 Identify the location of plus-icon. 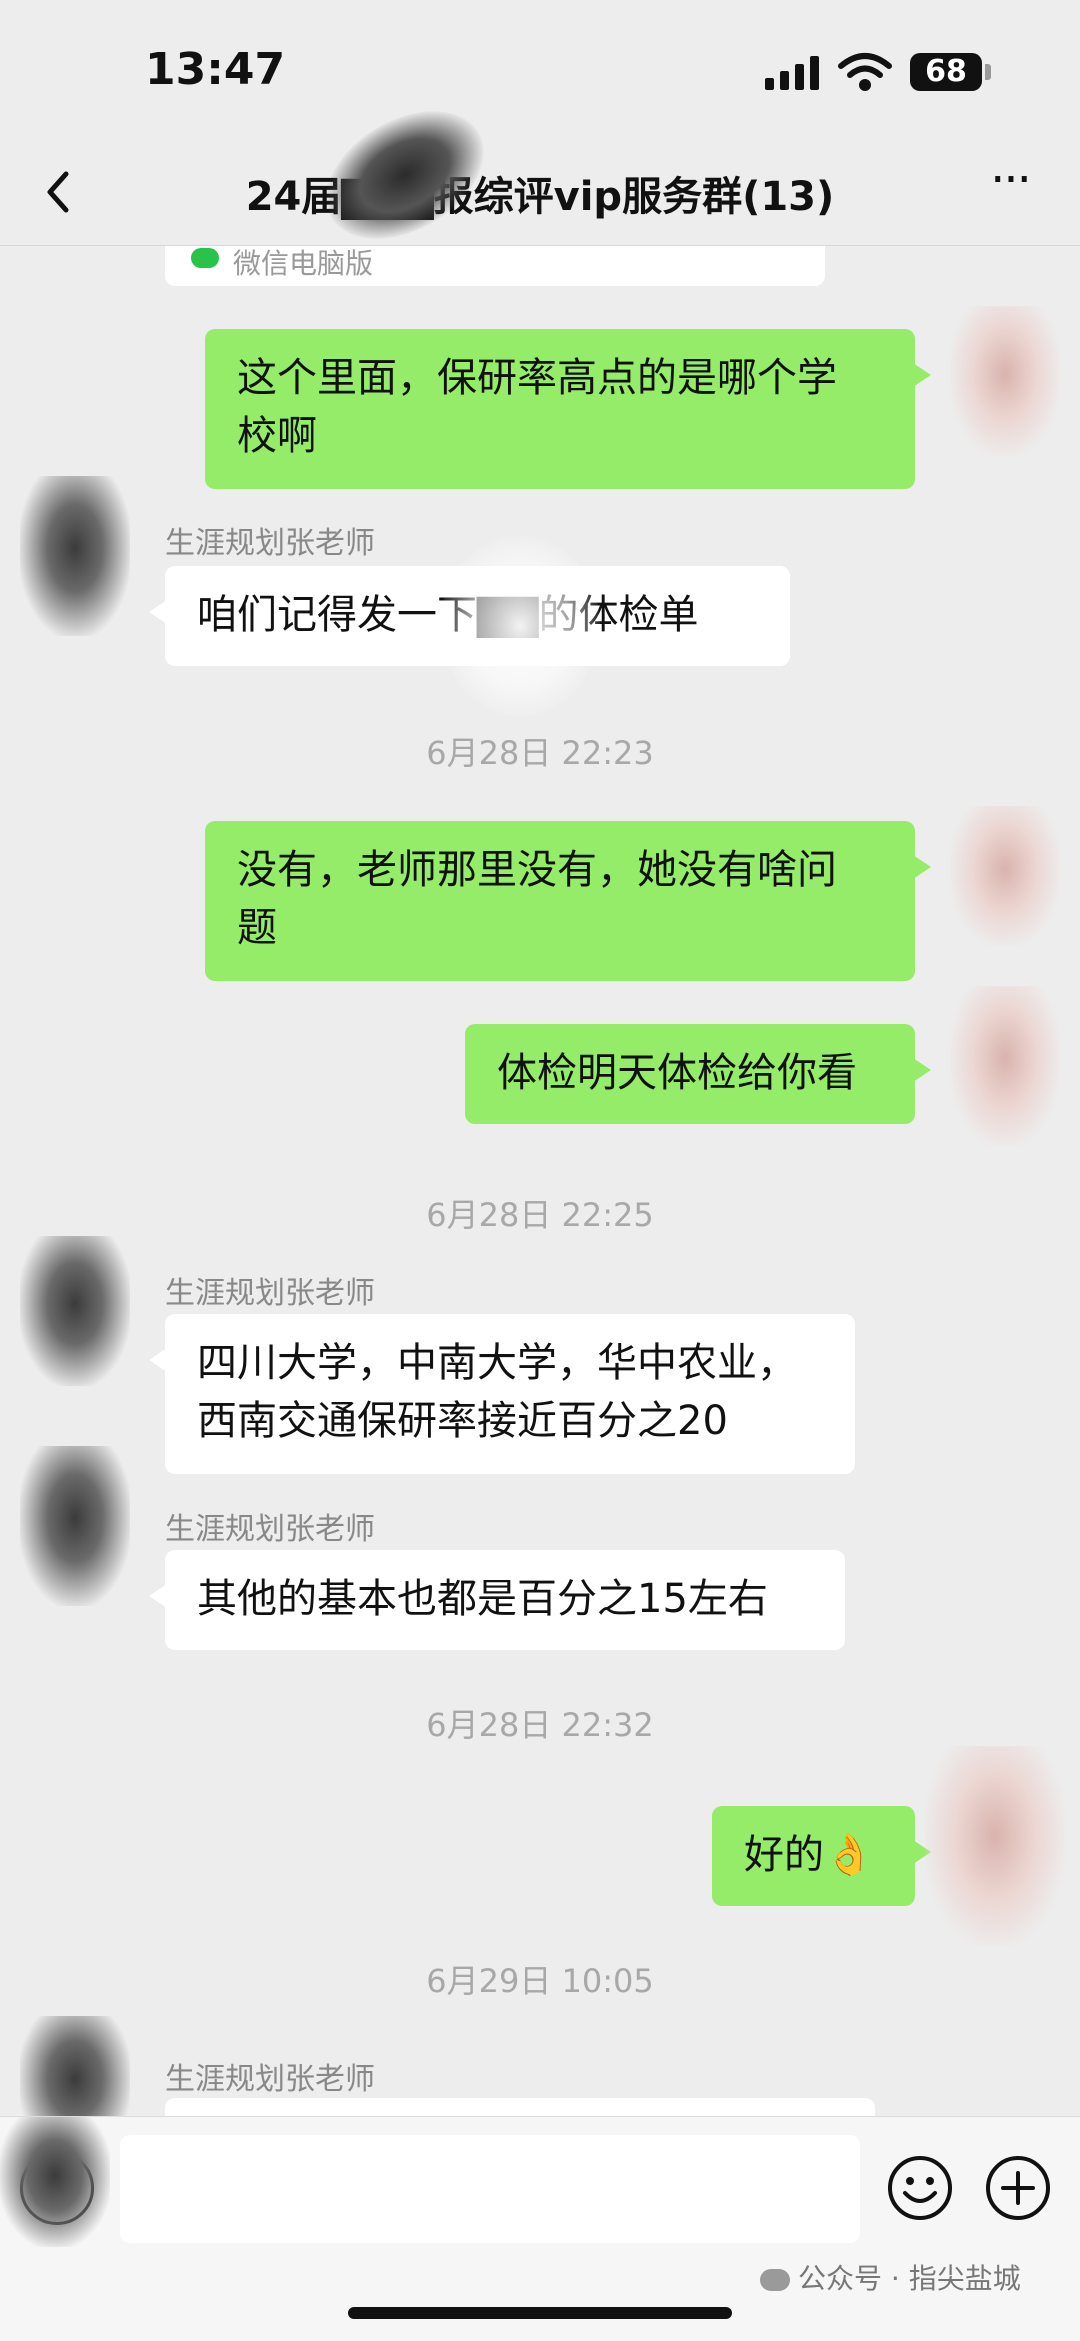
(1018, 2188).